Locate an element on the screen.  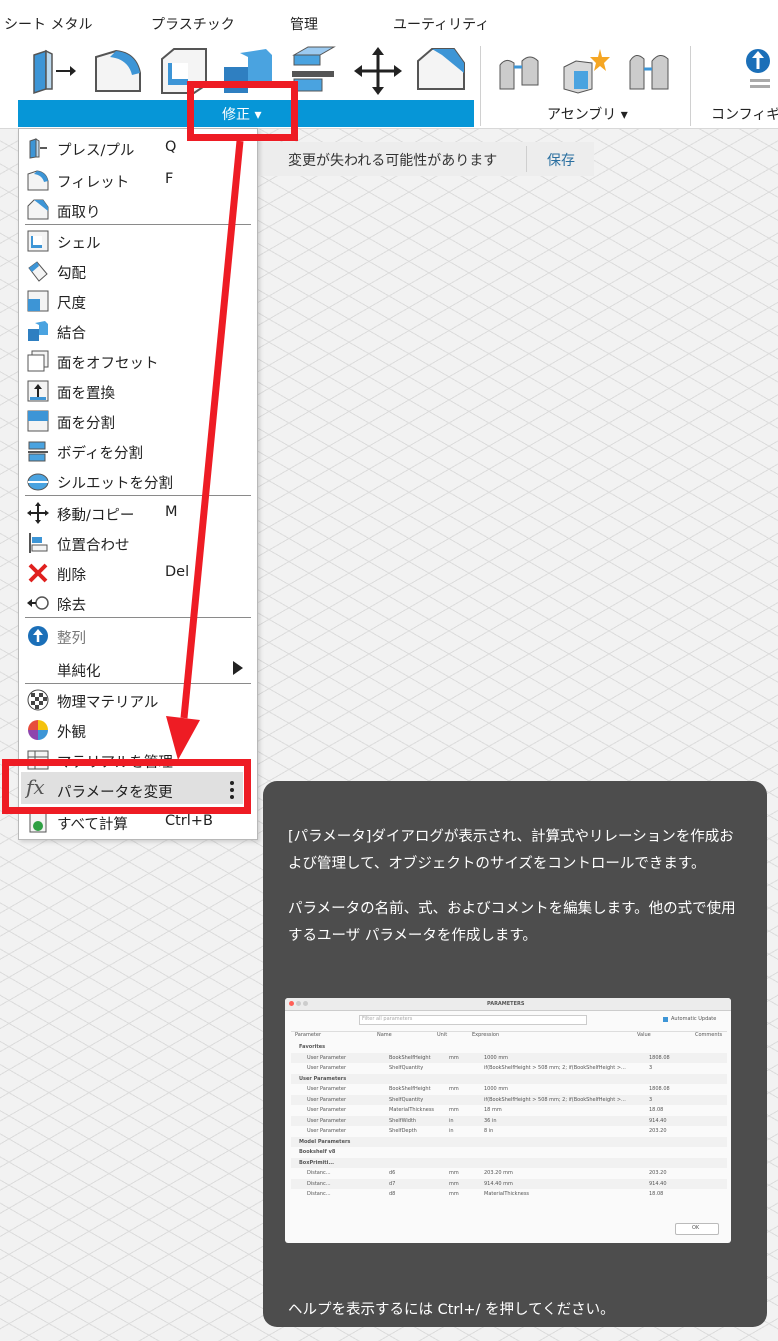
menu-item-align: 位置合わせ is located at coordinates (138, 542).